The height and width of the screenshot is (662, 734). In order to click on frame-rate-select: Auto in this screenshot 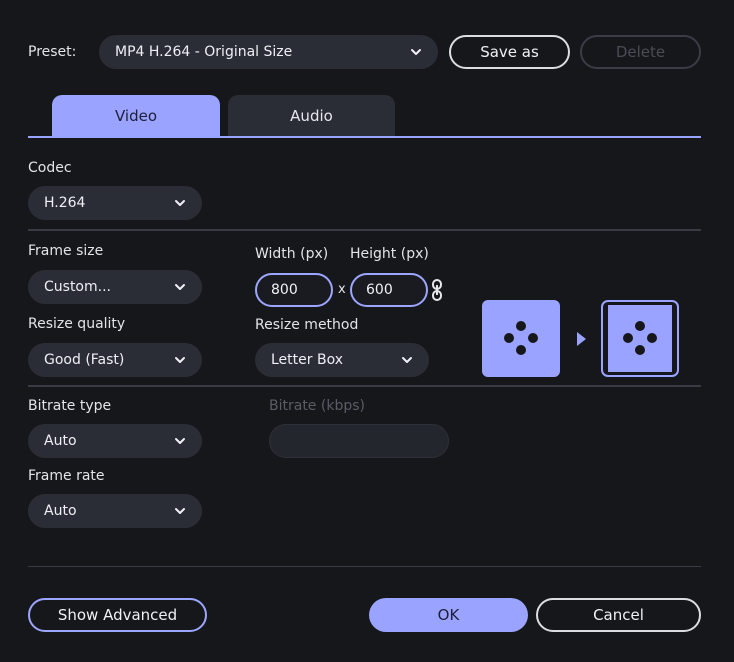, I will do `click(115, 511)`.